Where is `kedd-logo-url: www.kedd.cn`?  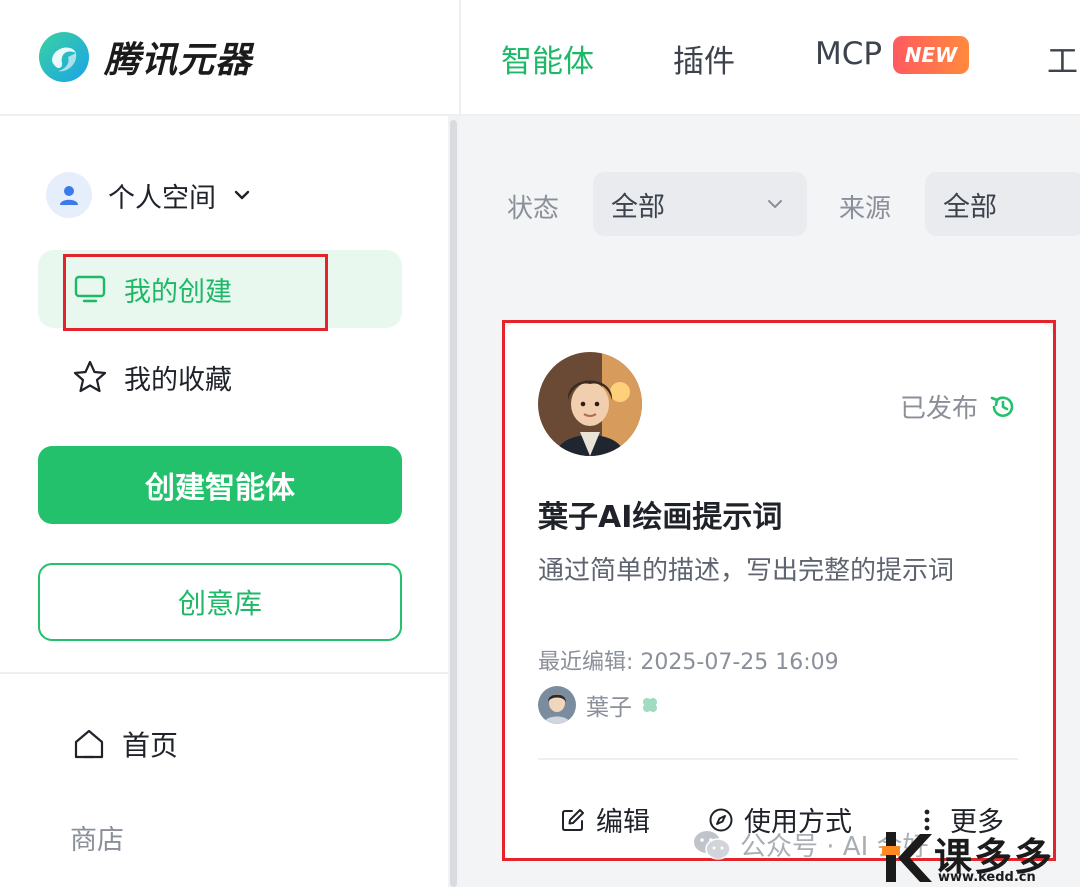 kedd-logo-url: www.kedd.cn is located at coordinates (987, 877).